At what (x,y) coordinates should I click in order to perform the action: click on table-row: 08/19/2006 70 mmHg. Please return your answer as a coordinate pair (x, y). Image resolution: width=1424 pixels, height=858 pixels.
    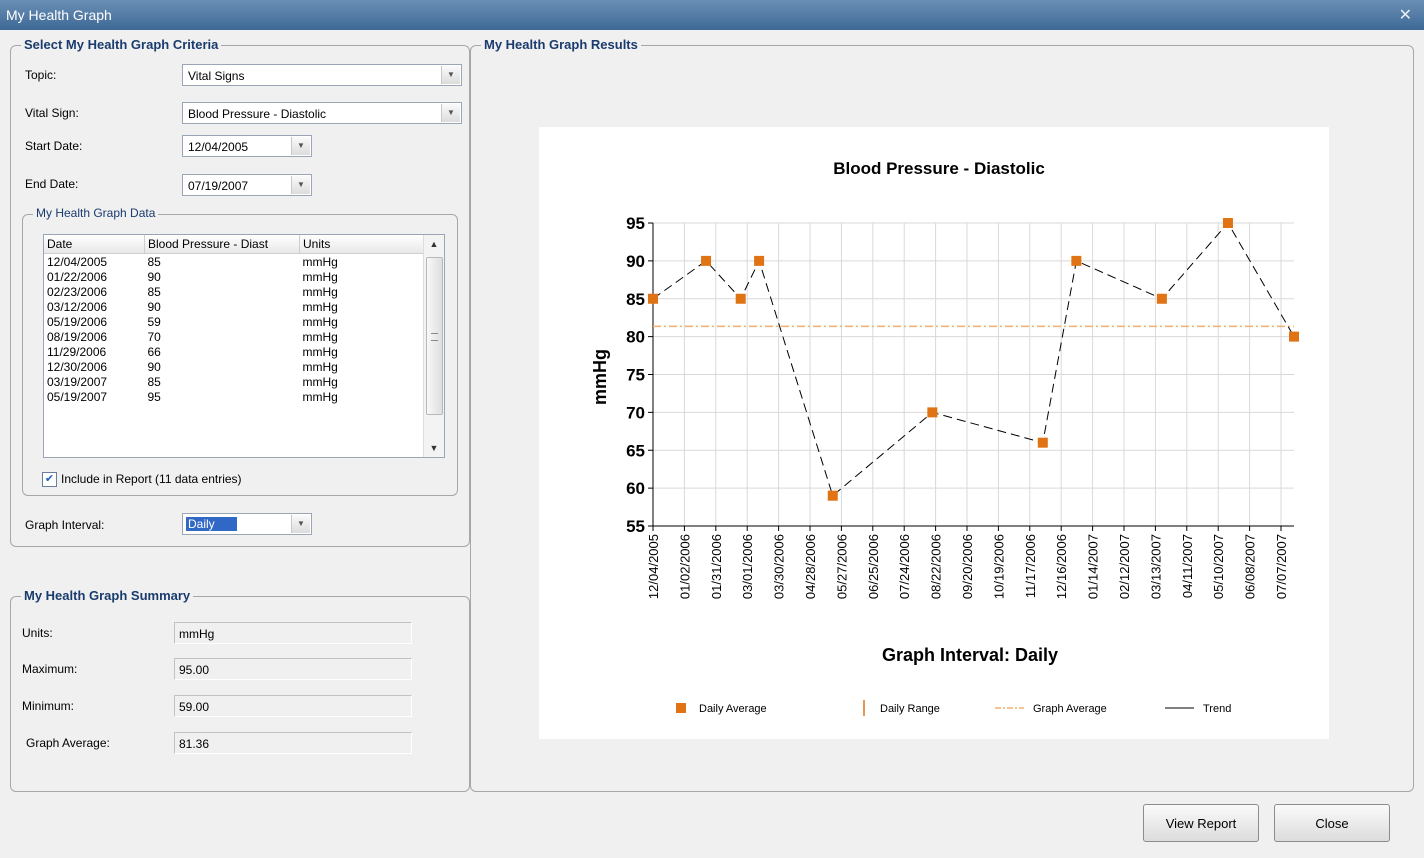
    Looking at the image, I should click on (236, 336).